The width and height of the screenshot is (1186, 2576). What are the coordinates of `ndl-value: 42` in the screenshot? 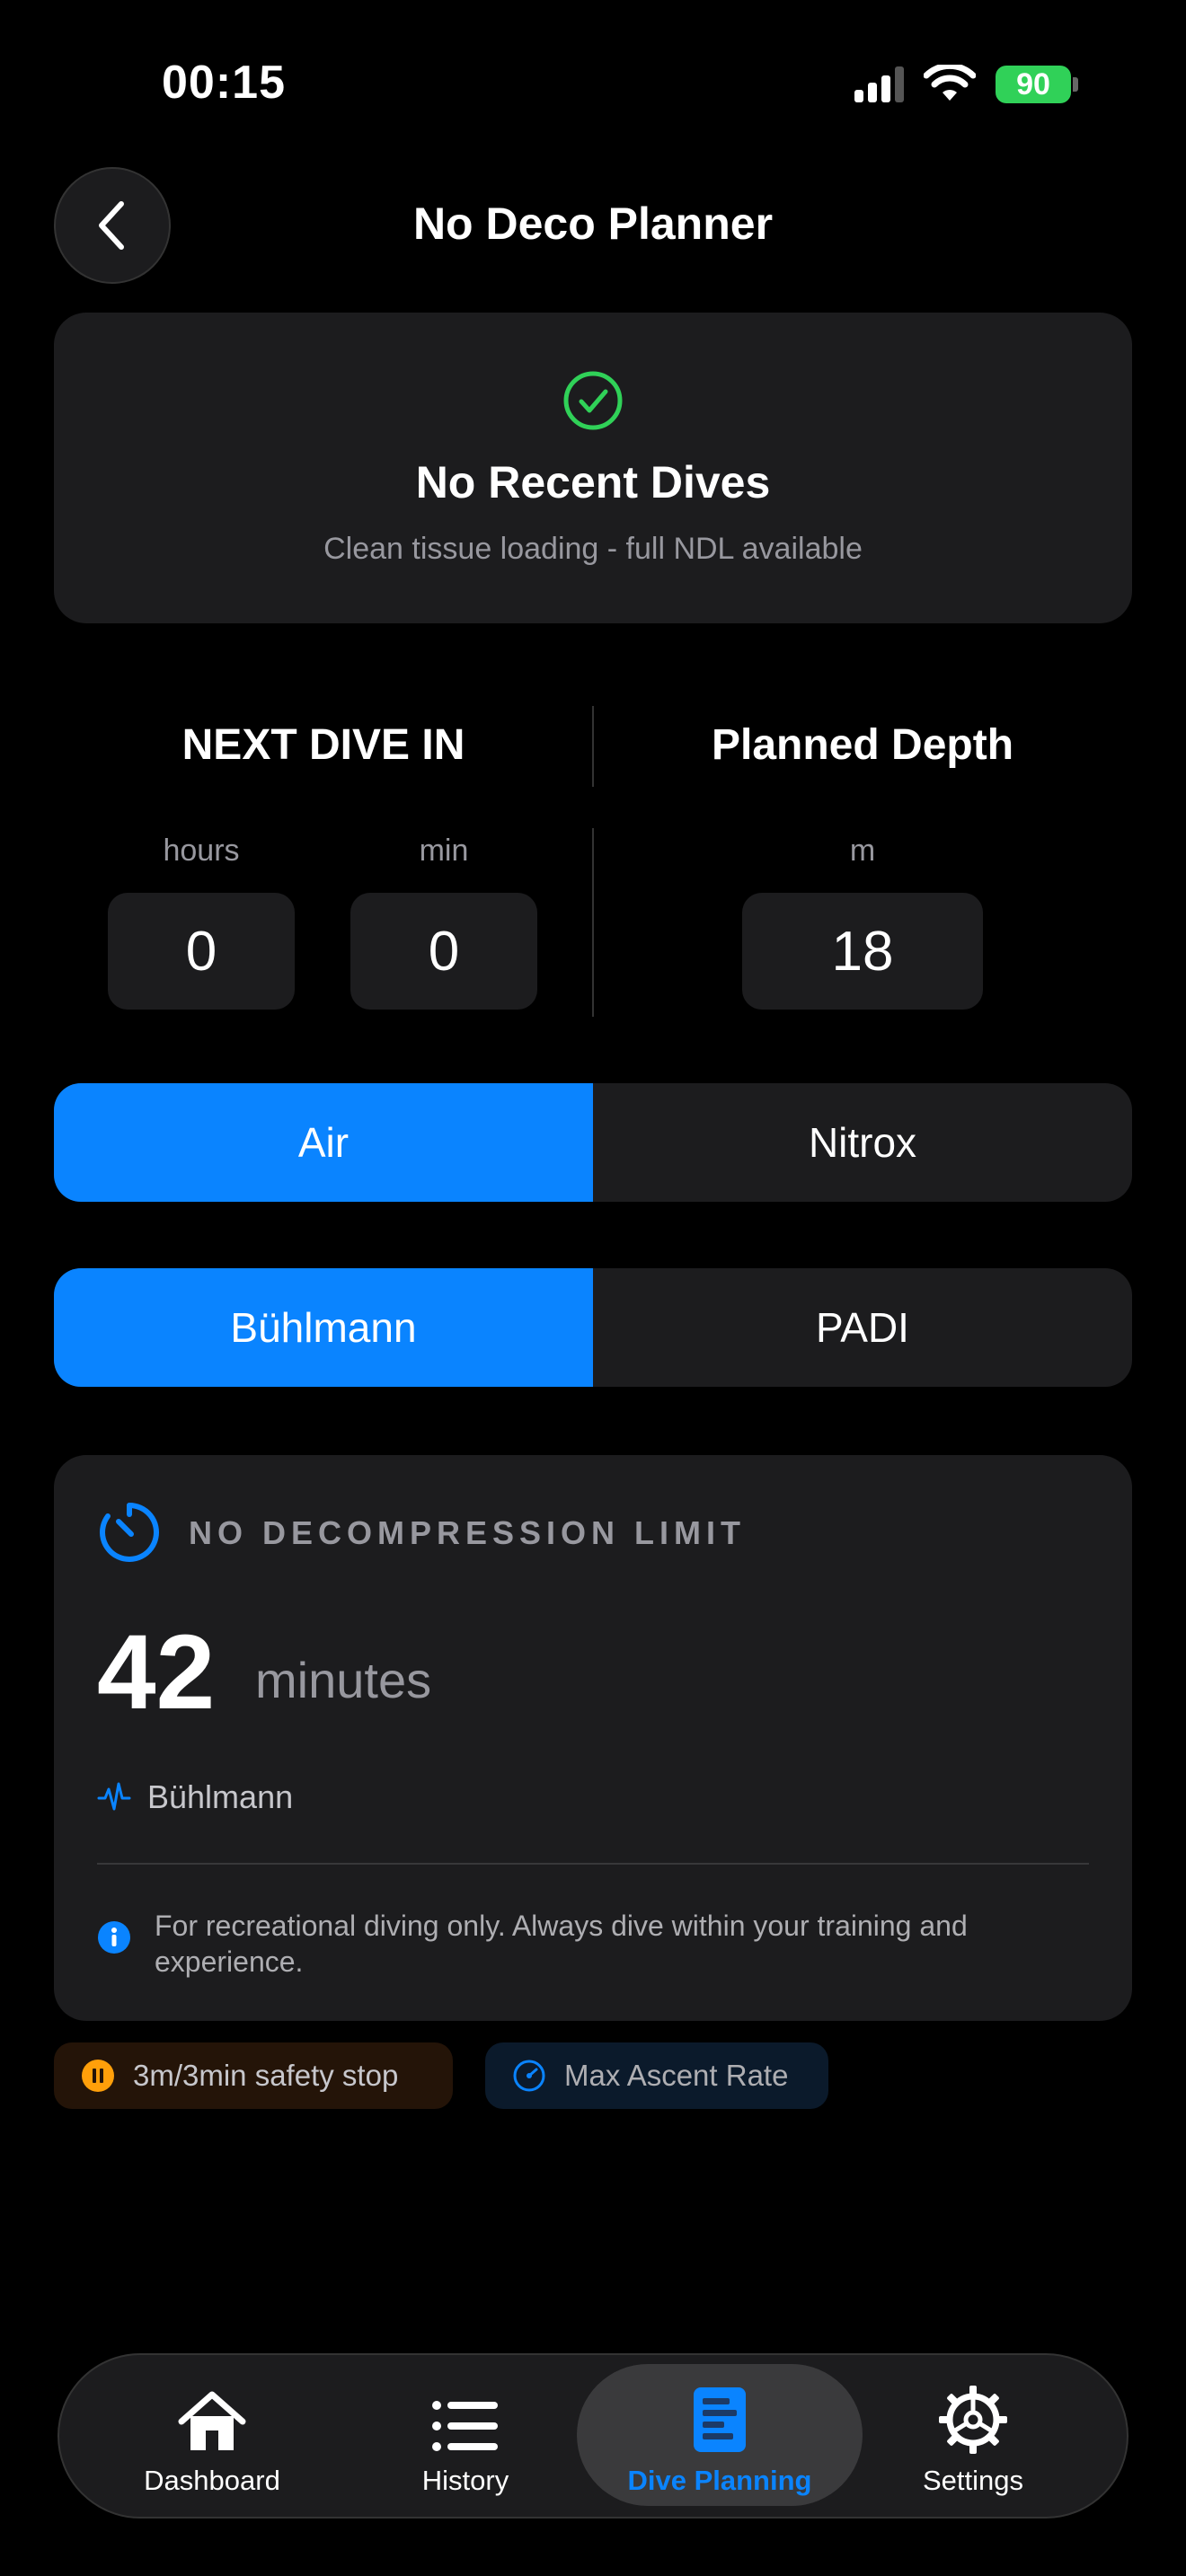 It's located at (156, 1672).